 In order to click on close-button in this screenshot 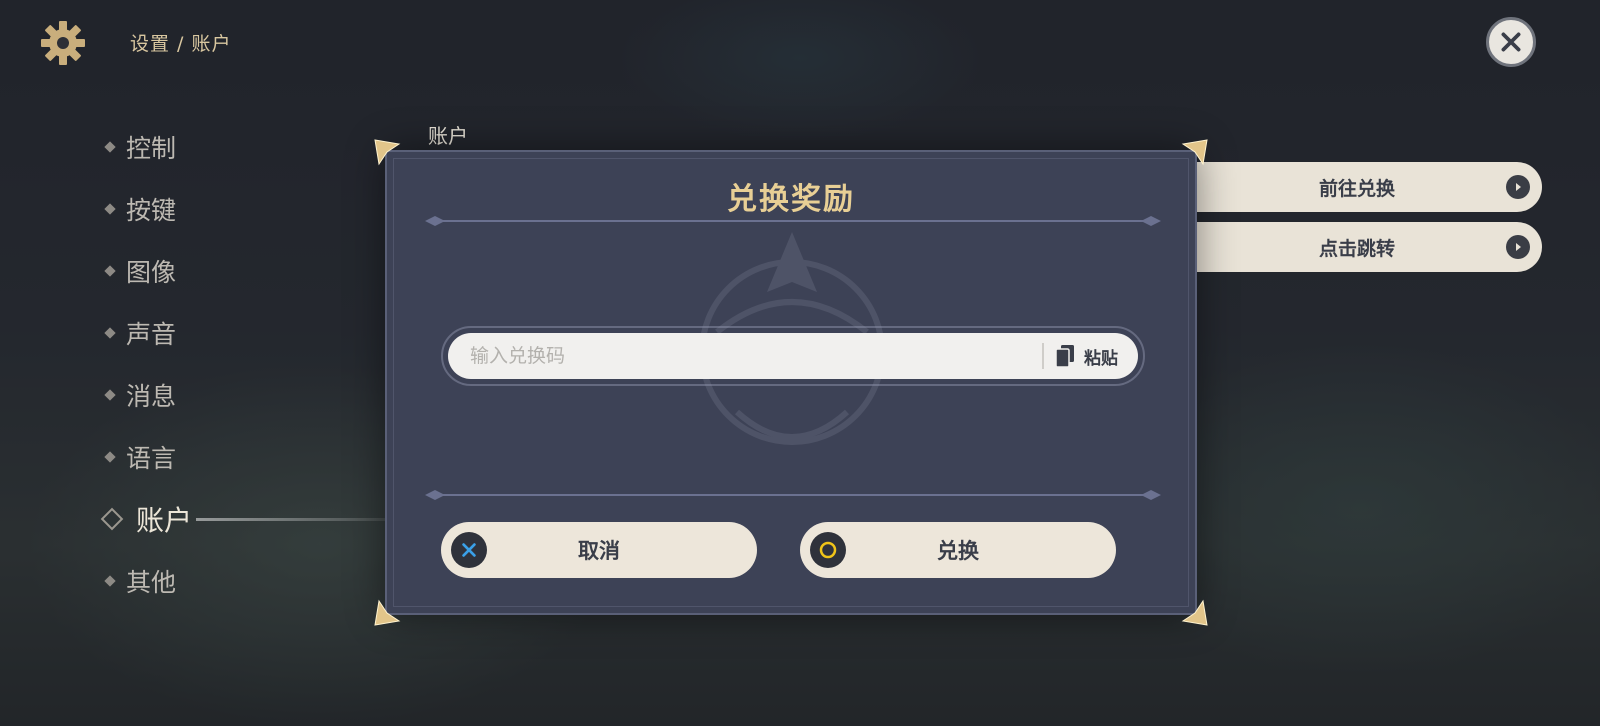, I will do `click(1511, 42)`.